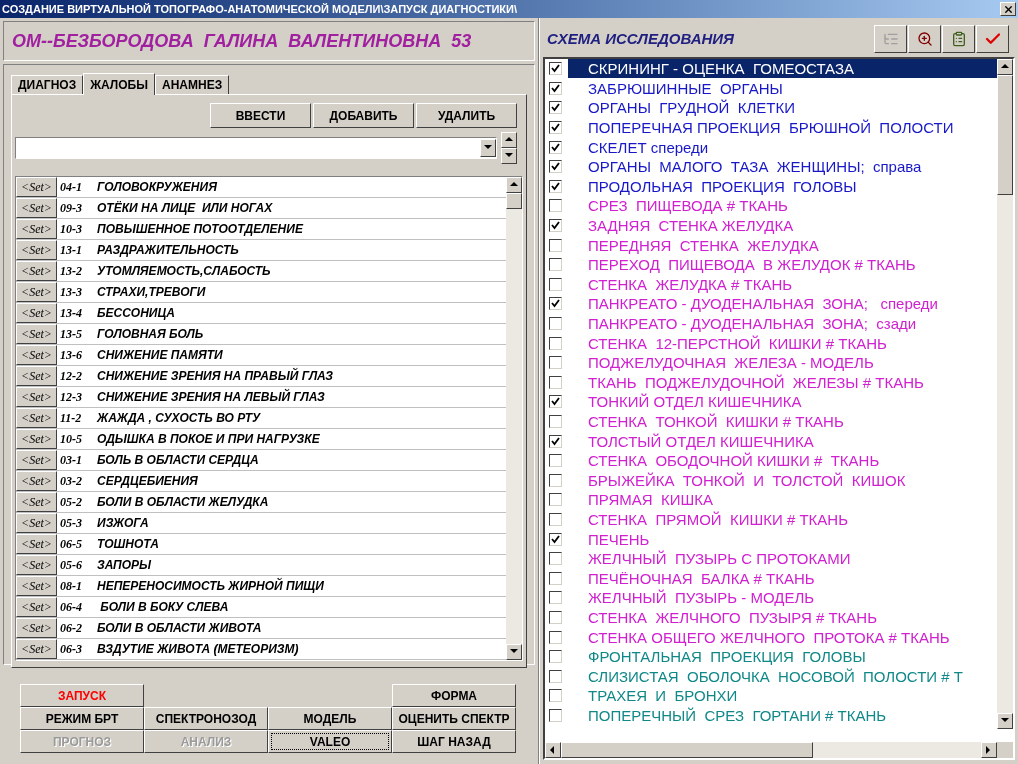  Describe the element at coordinates (989, 750) in the screenshot. I see `scroll-right-button` at that location.